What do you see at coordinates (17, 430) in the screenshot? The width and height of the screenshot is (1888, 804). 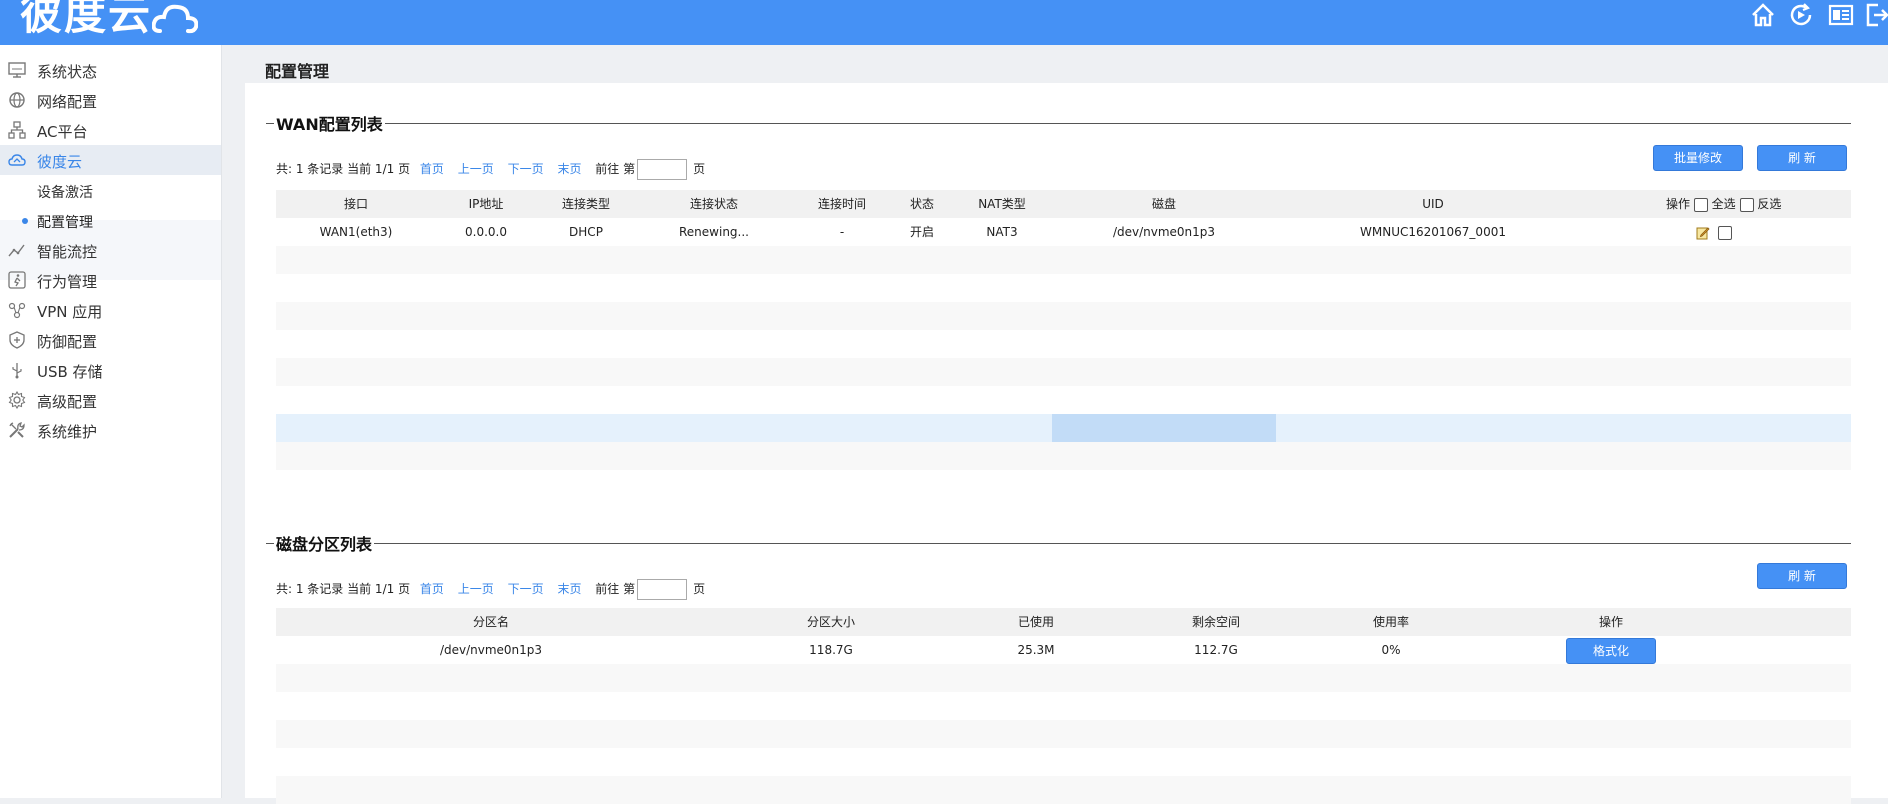 I see `tools-icon` at bounding box center [17, 430].